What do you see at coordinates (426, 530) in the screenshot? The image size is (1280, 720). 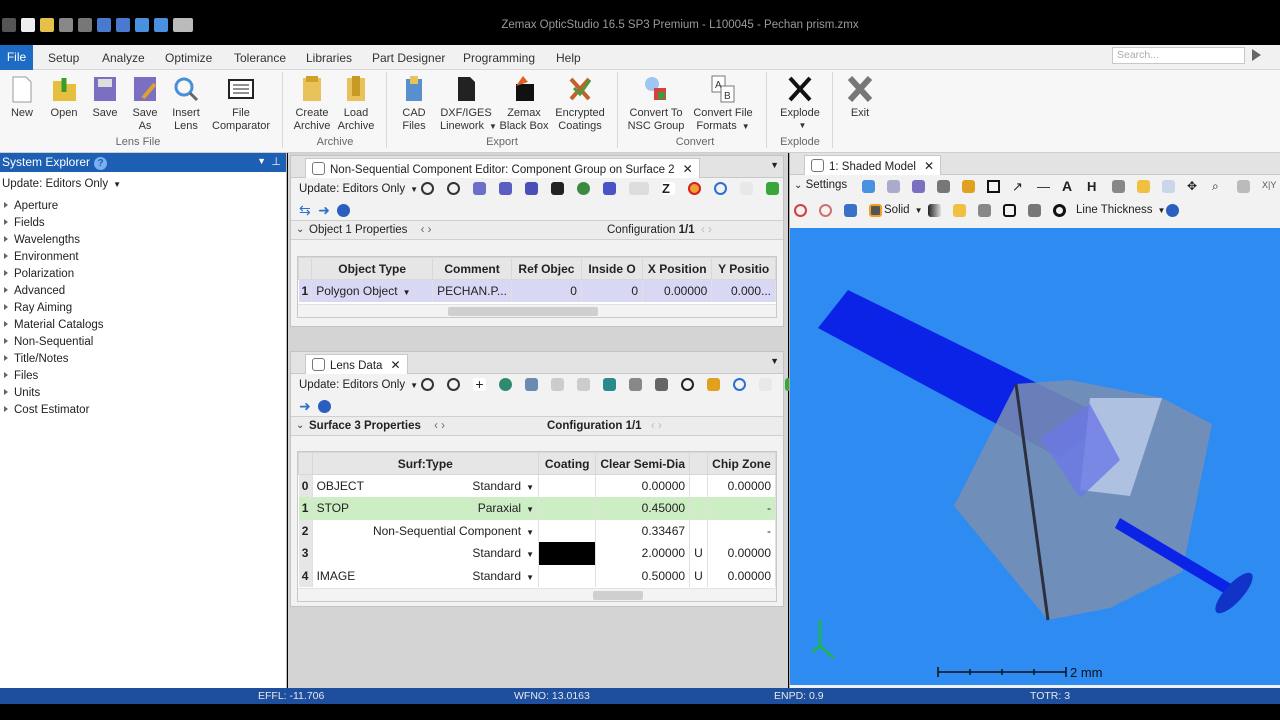 I see `surface-type-cell: Non-Sequential Component ▼` at bounding box center [426, 530].